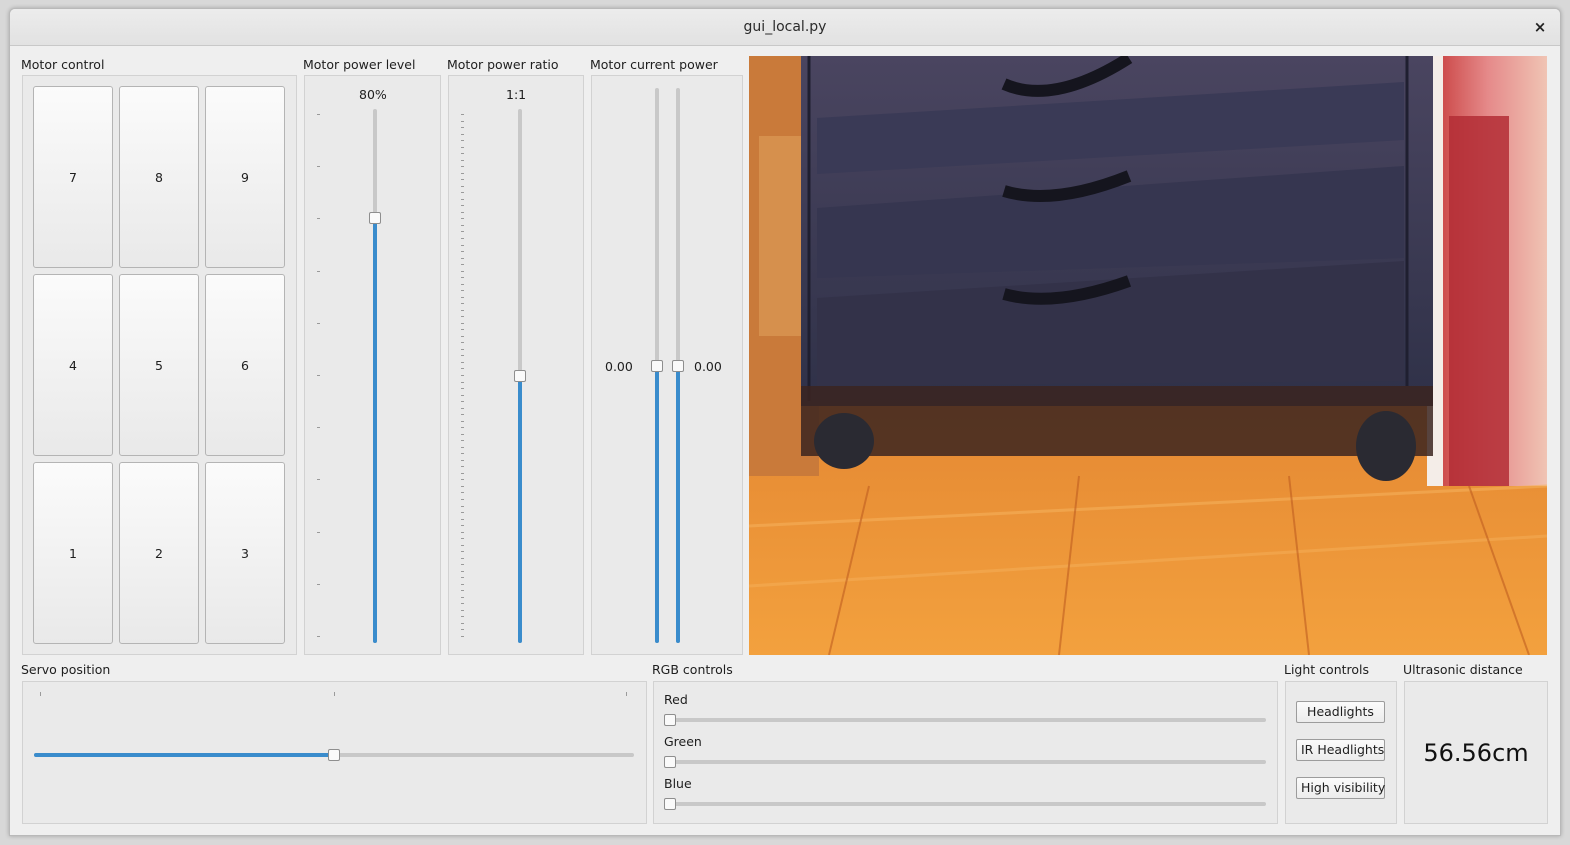 The height and width of the screenshot is (845, 1570). I want to click on left-motor-slider, so click(657, 365).